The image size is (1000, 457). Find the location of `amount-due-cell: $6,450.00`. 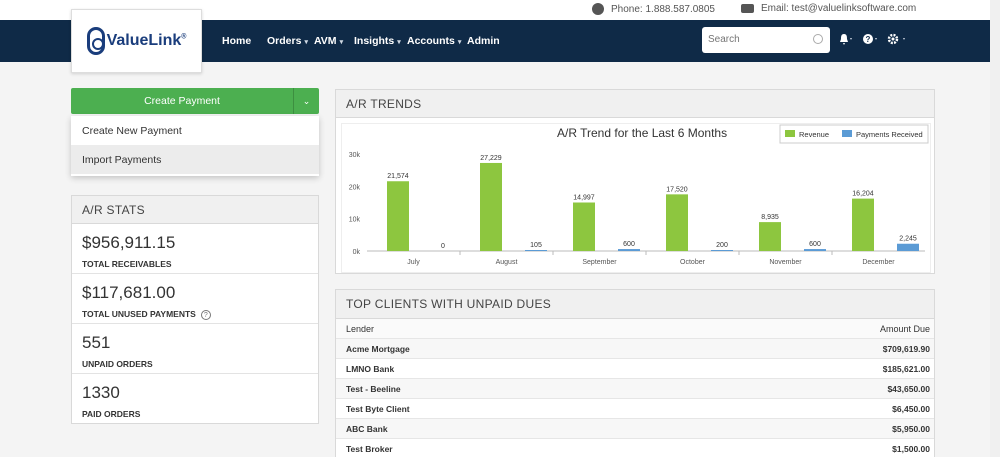

amount-due-cell: $6,450.00 is located at coordinates (911, 408).